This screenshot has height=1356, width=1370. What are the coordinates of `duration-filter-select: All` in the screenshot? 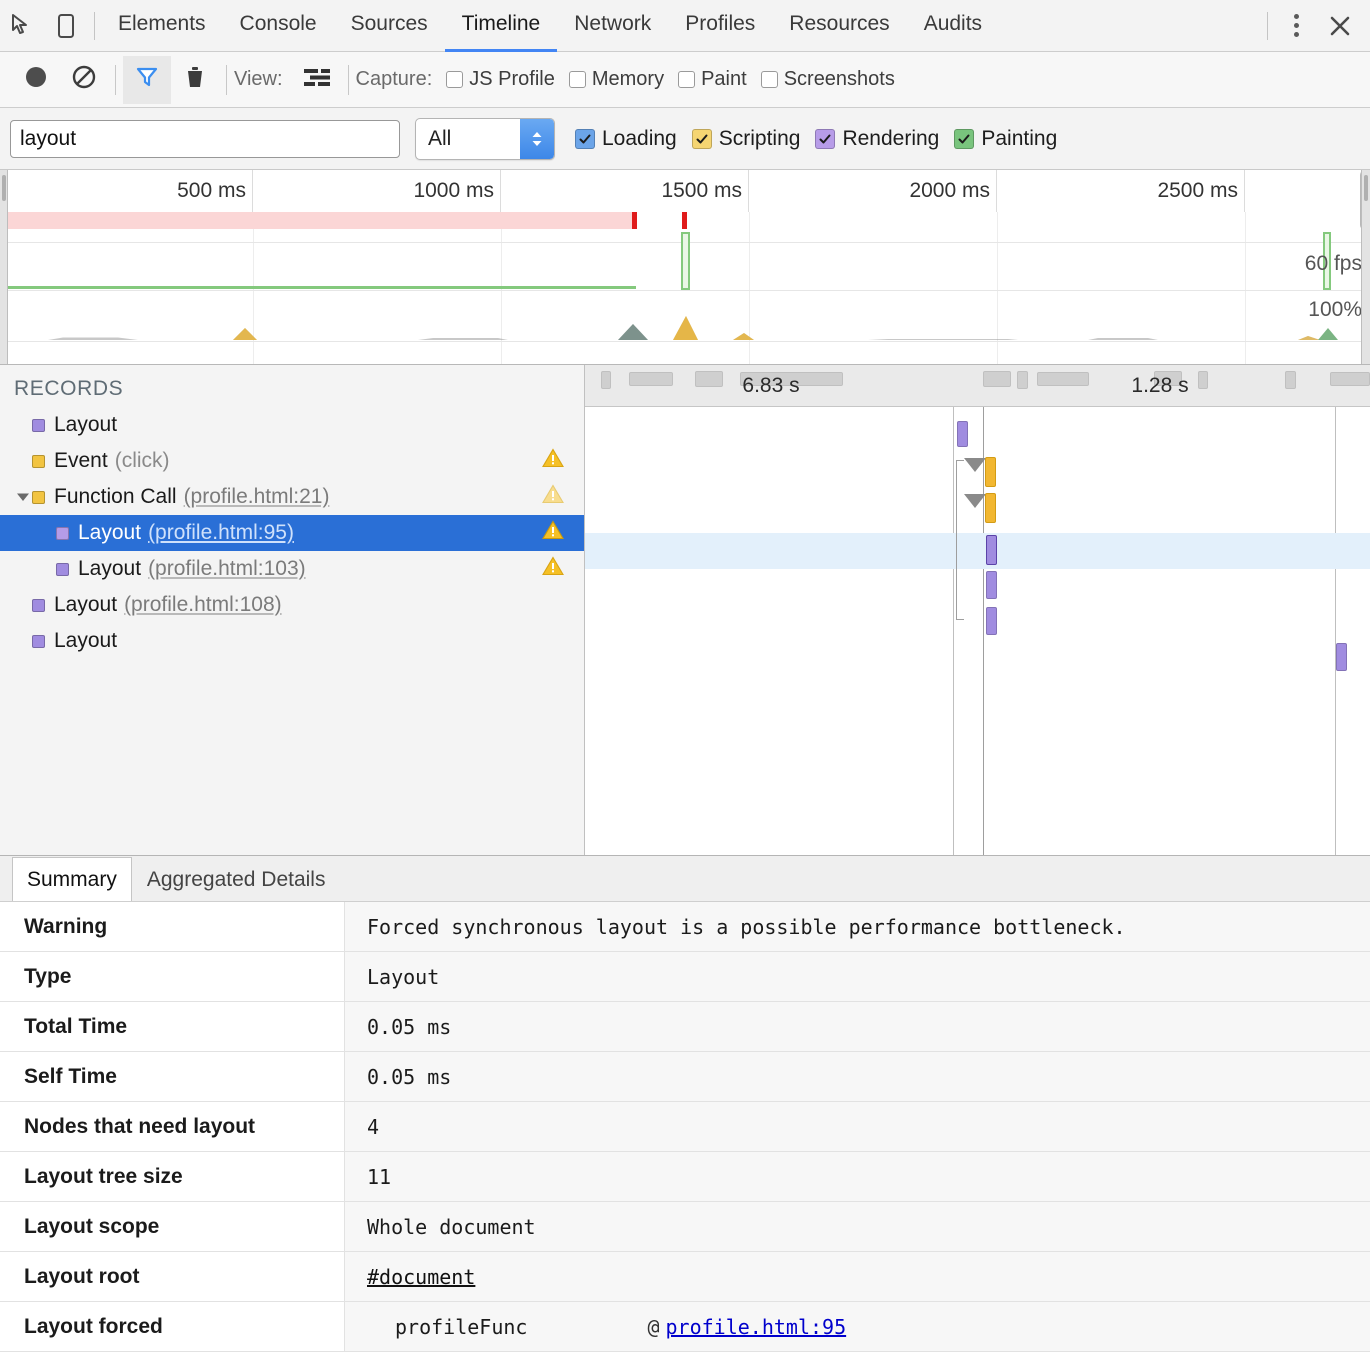 It's located at (485, 138).